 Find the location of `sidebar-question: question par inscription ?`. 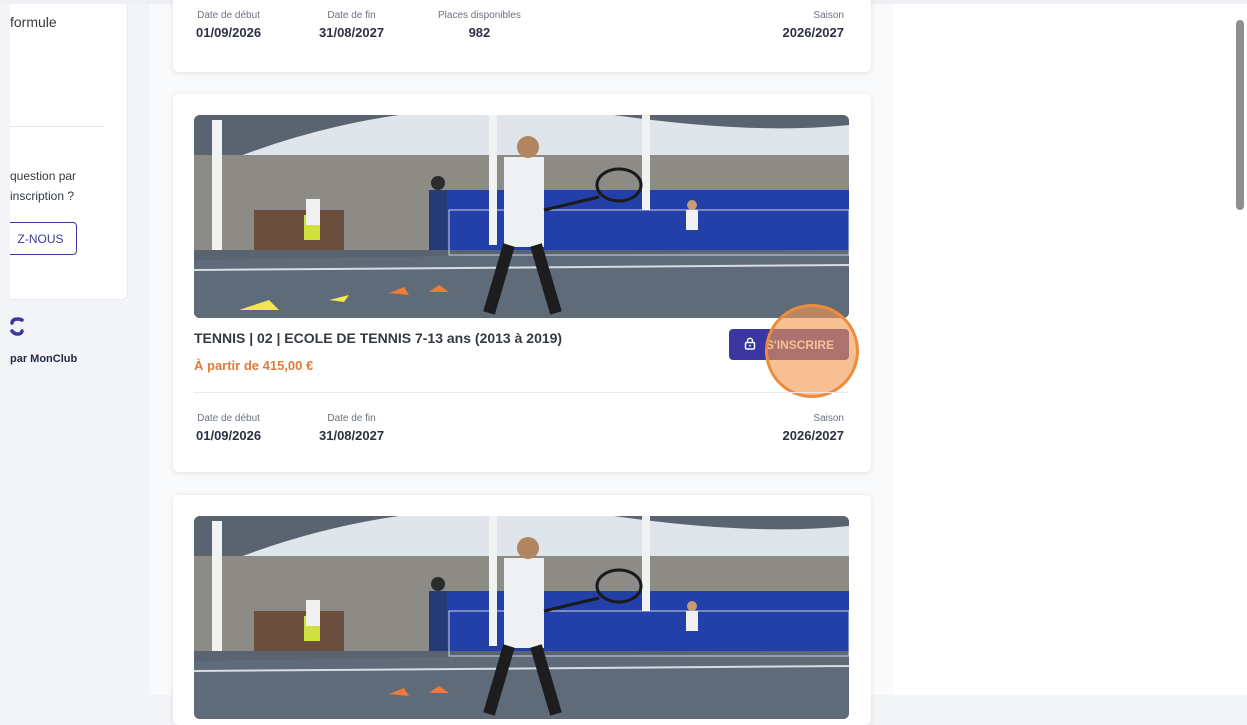

sidebar-question: question par inscription ? is located at coordinates (43, 186).